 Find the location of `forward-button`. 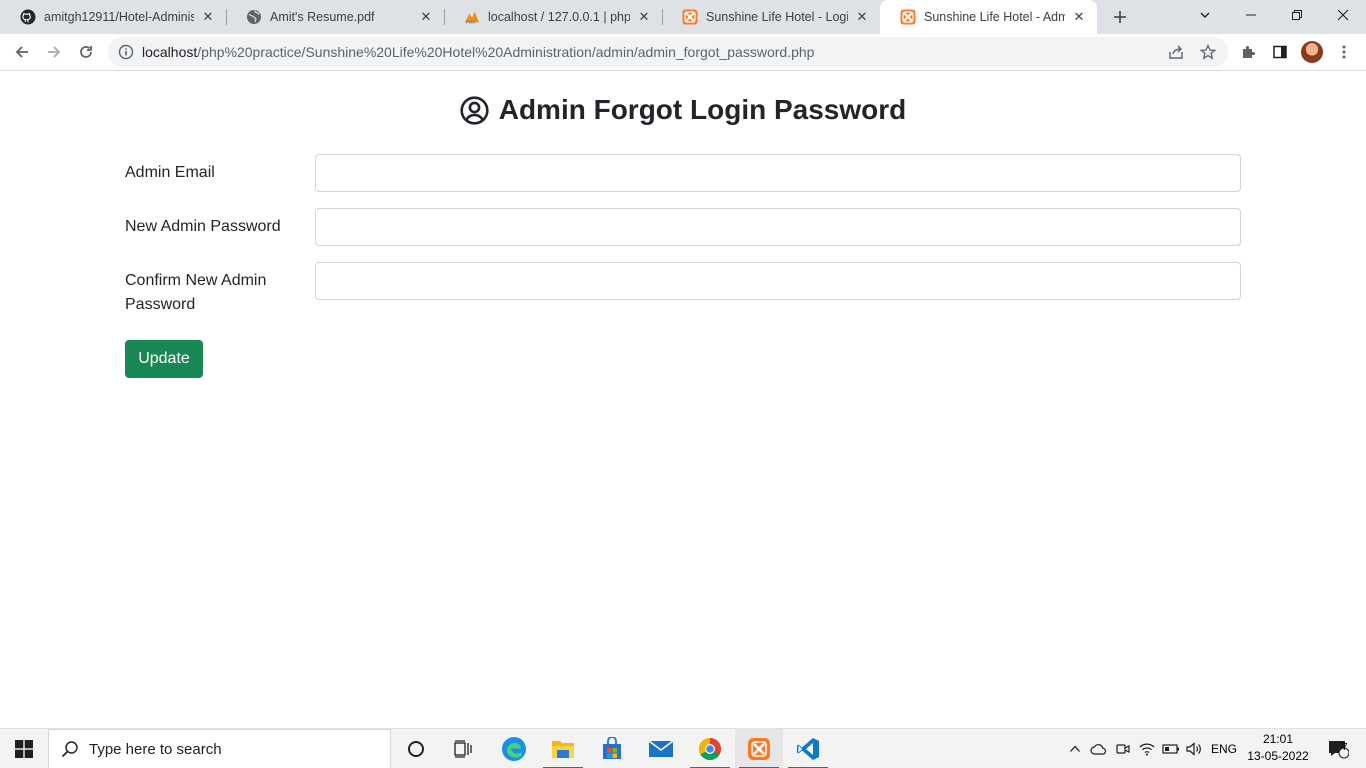

forward-button is located at coordinates (54, 52).